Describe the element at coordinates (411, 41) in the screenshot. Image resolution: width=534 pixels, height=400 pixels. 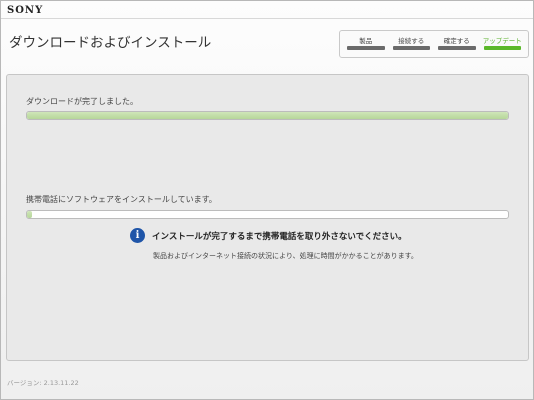
I see `step-label: 接続する` at that location.